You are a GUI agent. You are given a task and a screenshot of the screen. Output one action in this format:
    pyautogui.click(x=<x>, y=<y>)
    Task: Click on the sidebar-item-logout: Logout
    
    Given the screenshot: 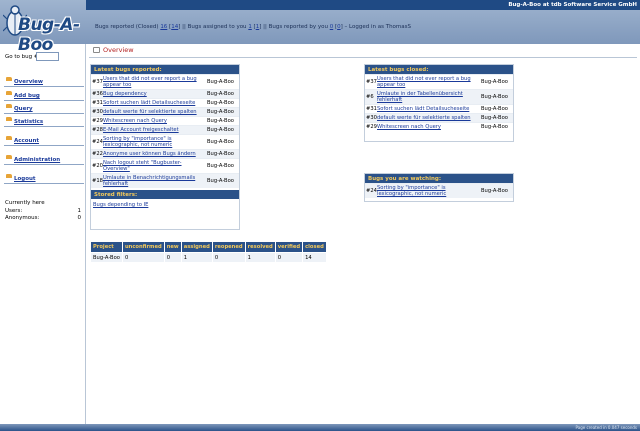 What is the action you would take?
    pyautogui.click(x=44, y=179)
    